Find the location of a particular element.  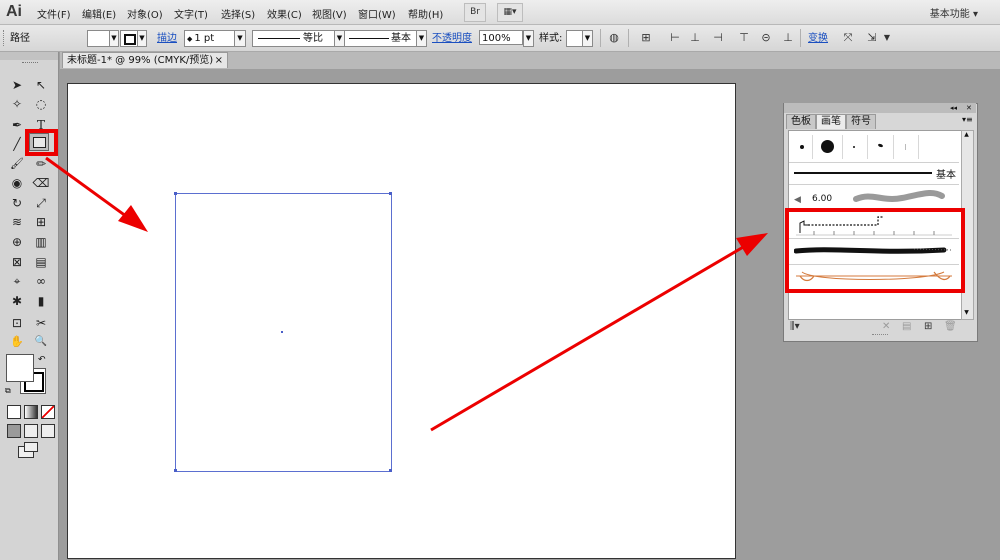

stroke-swatch is located at coordinates (129, 38).